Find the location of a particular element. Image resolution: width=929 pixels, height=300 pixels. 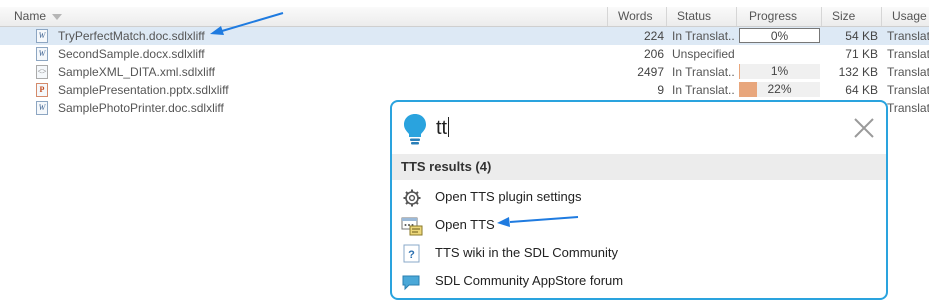

progress-bar: 1% is located at coordinates (779, 71).